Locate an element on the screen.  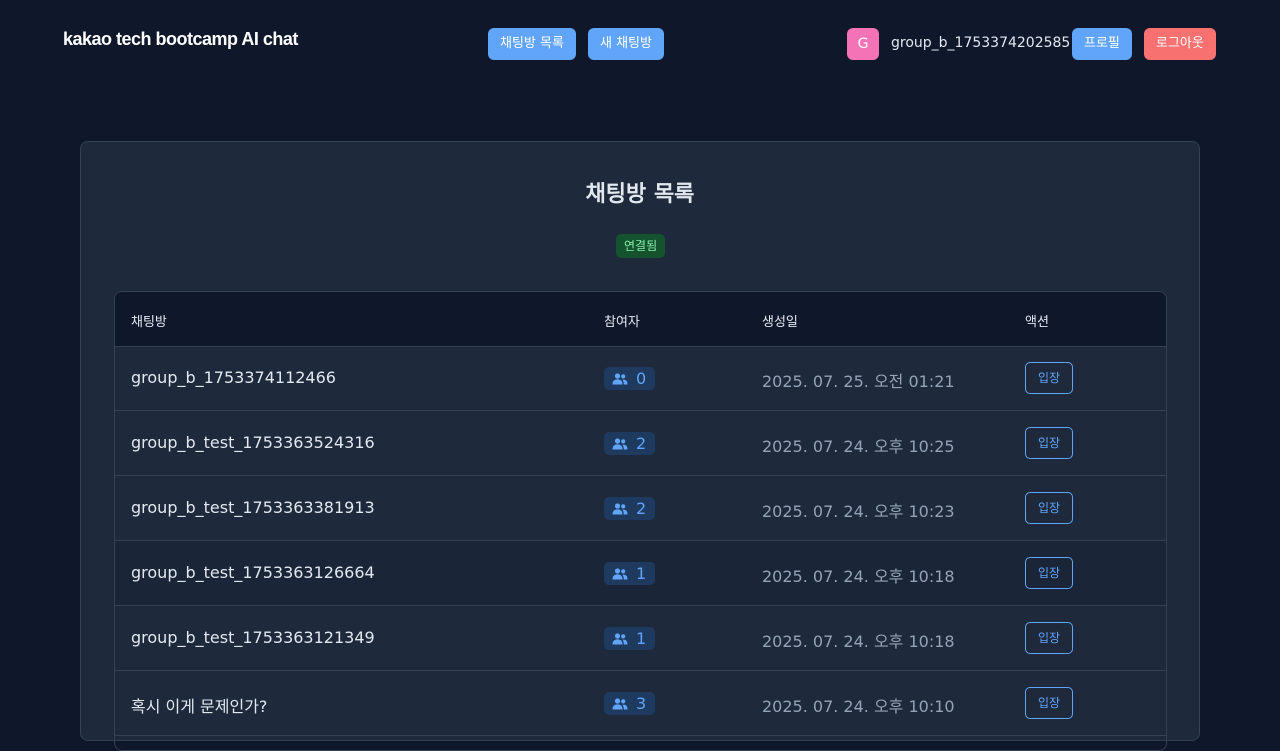
app-logo: kakao tech bootcamp AI chat is located at coordinates (180, 39).